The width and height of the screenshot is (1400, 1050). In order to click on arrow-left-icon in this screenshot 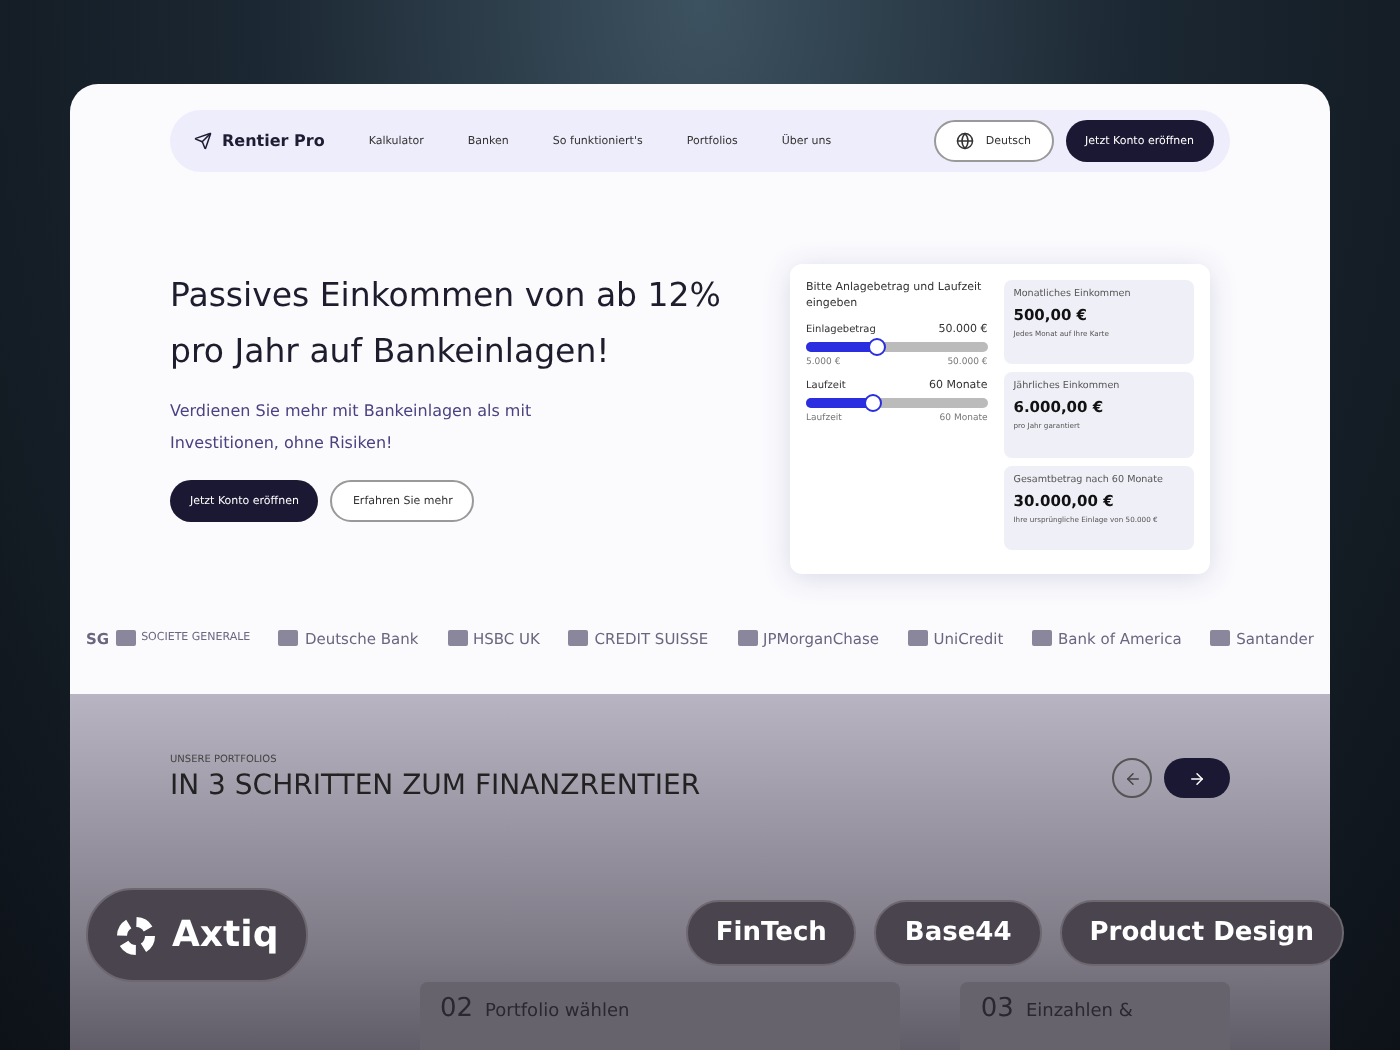, I will do `click(1132, 778)`.